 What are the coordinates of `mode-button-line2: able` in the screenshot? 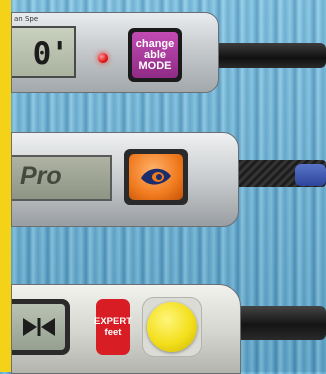 It's located at (154, 54).